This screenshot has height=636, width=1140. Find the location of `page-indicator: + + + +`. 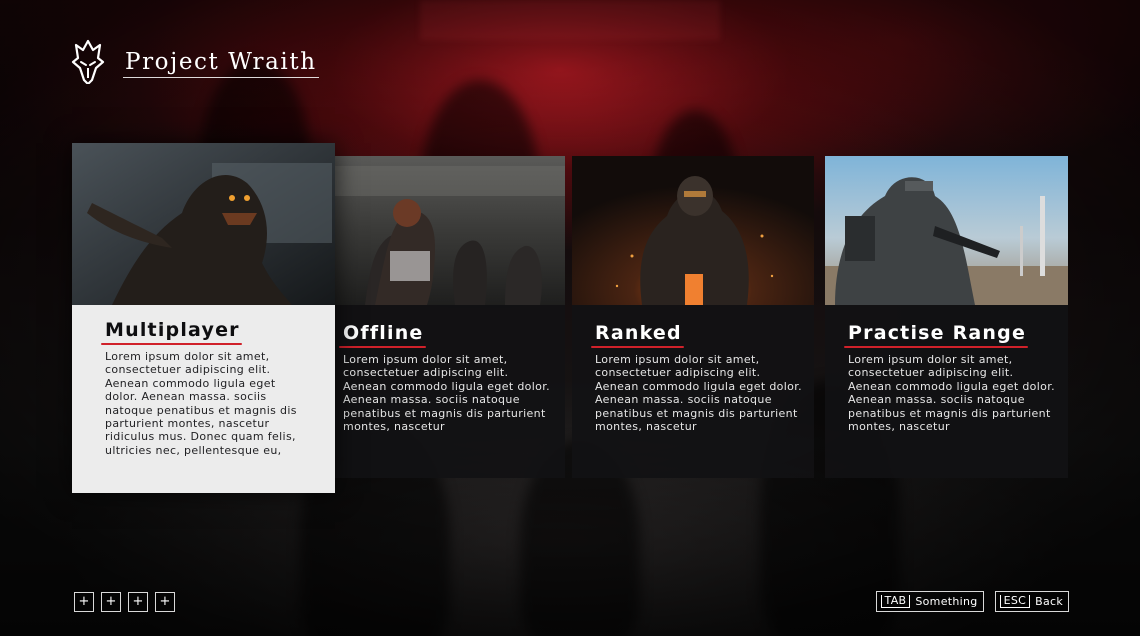

page-indicator: + + + + is located at coordinates (124, 602).